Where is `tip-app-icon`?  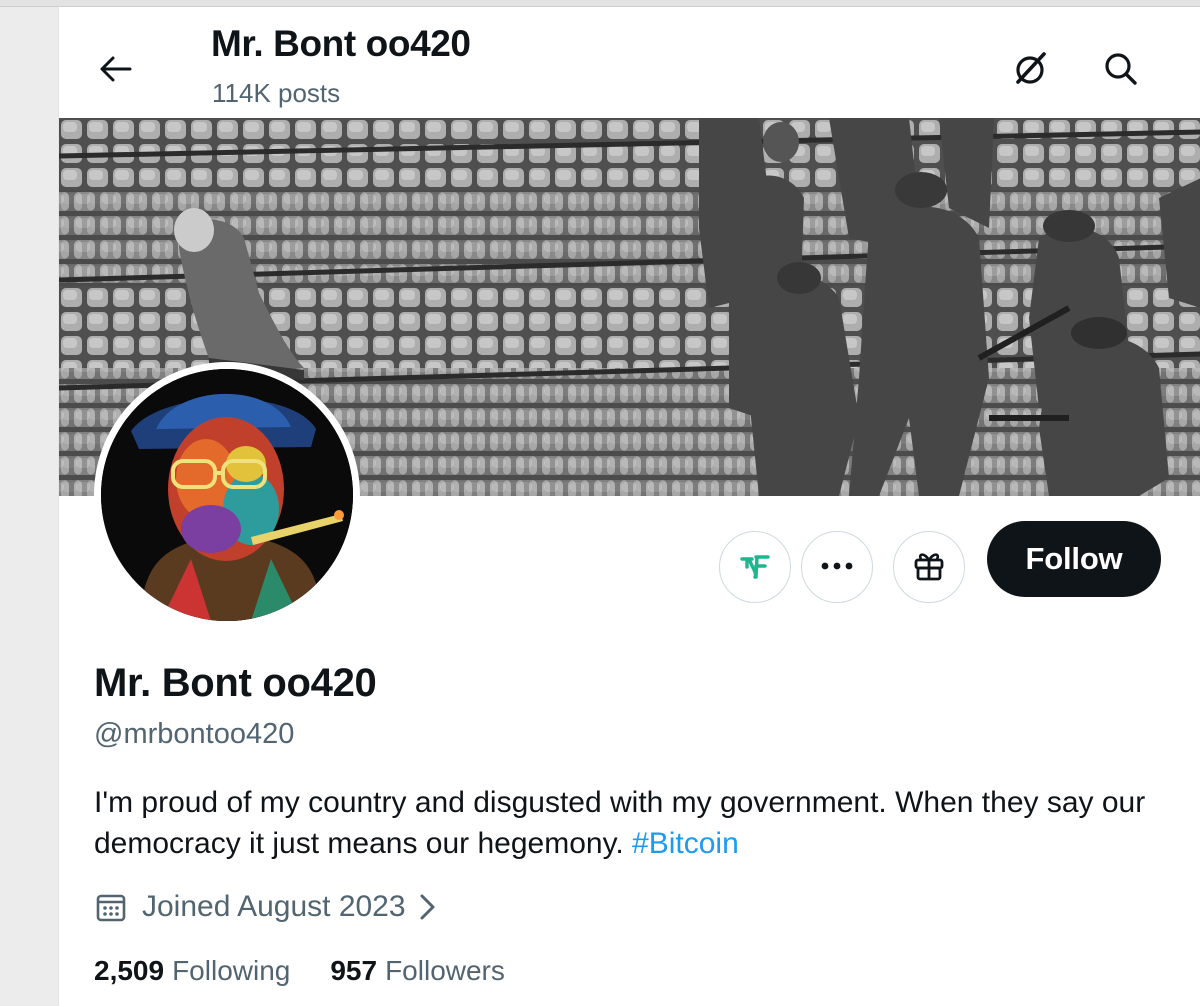 tip-app-icon is located at coordinates (755, 567).